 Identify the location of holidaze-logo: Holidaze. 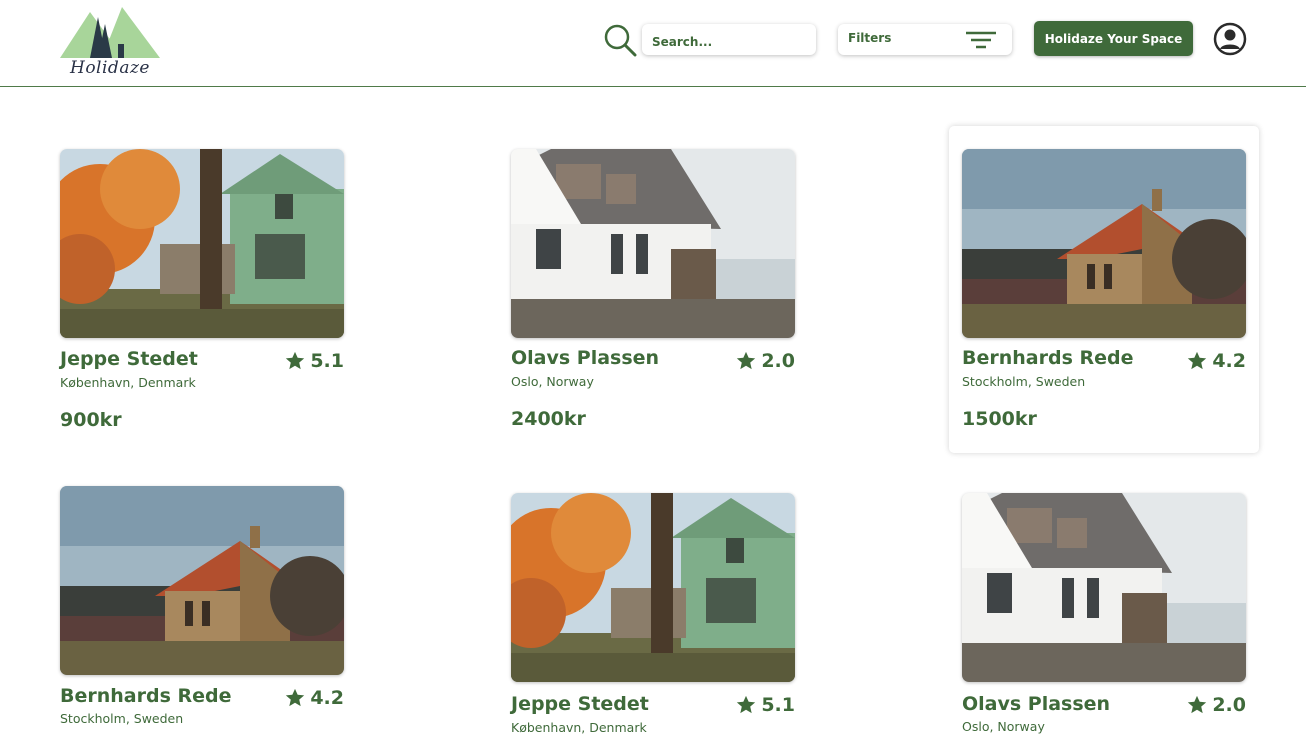
(112, 40).